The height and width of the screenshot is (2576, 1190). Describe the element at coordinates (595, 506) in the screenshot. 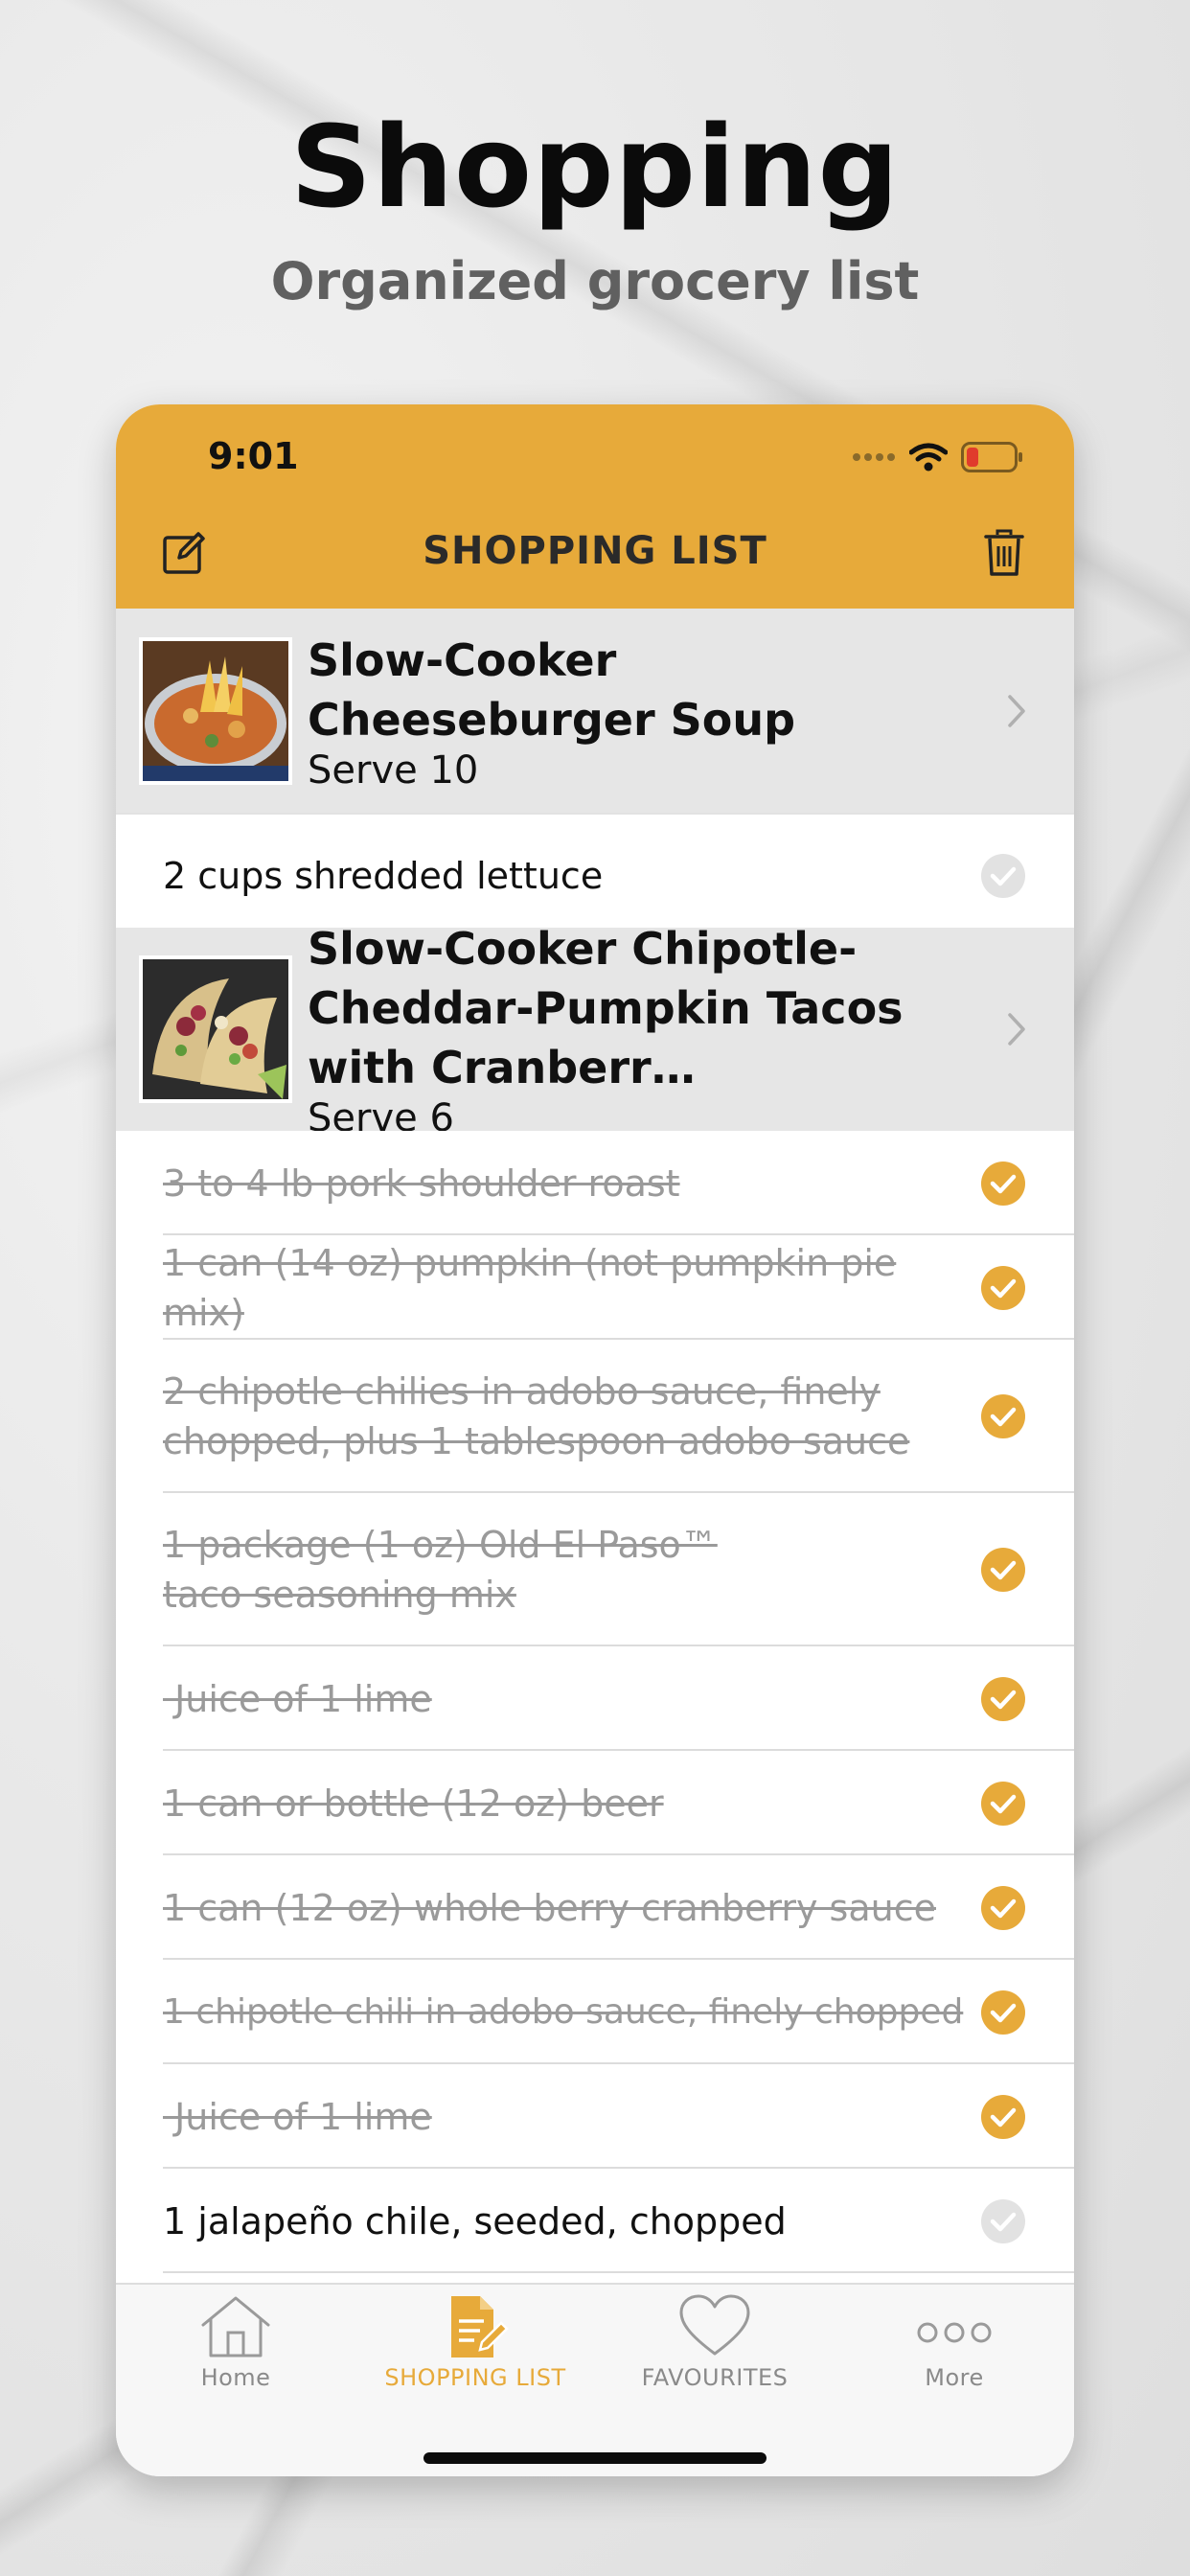

I see `app-header: 9:01 SHOPPING LIST` at that location.